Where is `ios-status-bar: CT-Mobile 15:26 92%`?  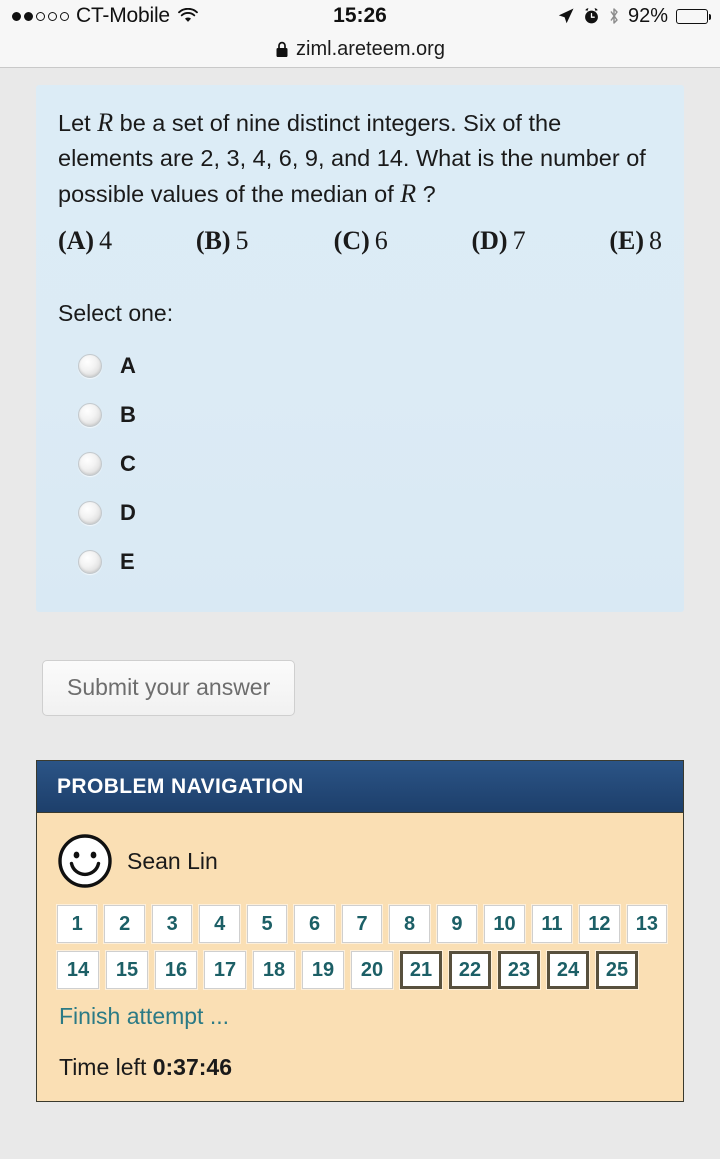
ios-status-bar: CT-Mobile 15:26 92% is located at coordinates (360, 16).